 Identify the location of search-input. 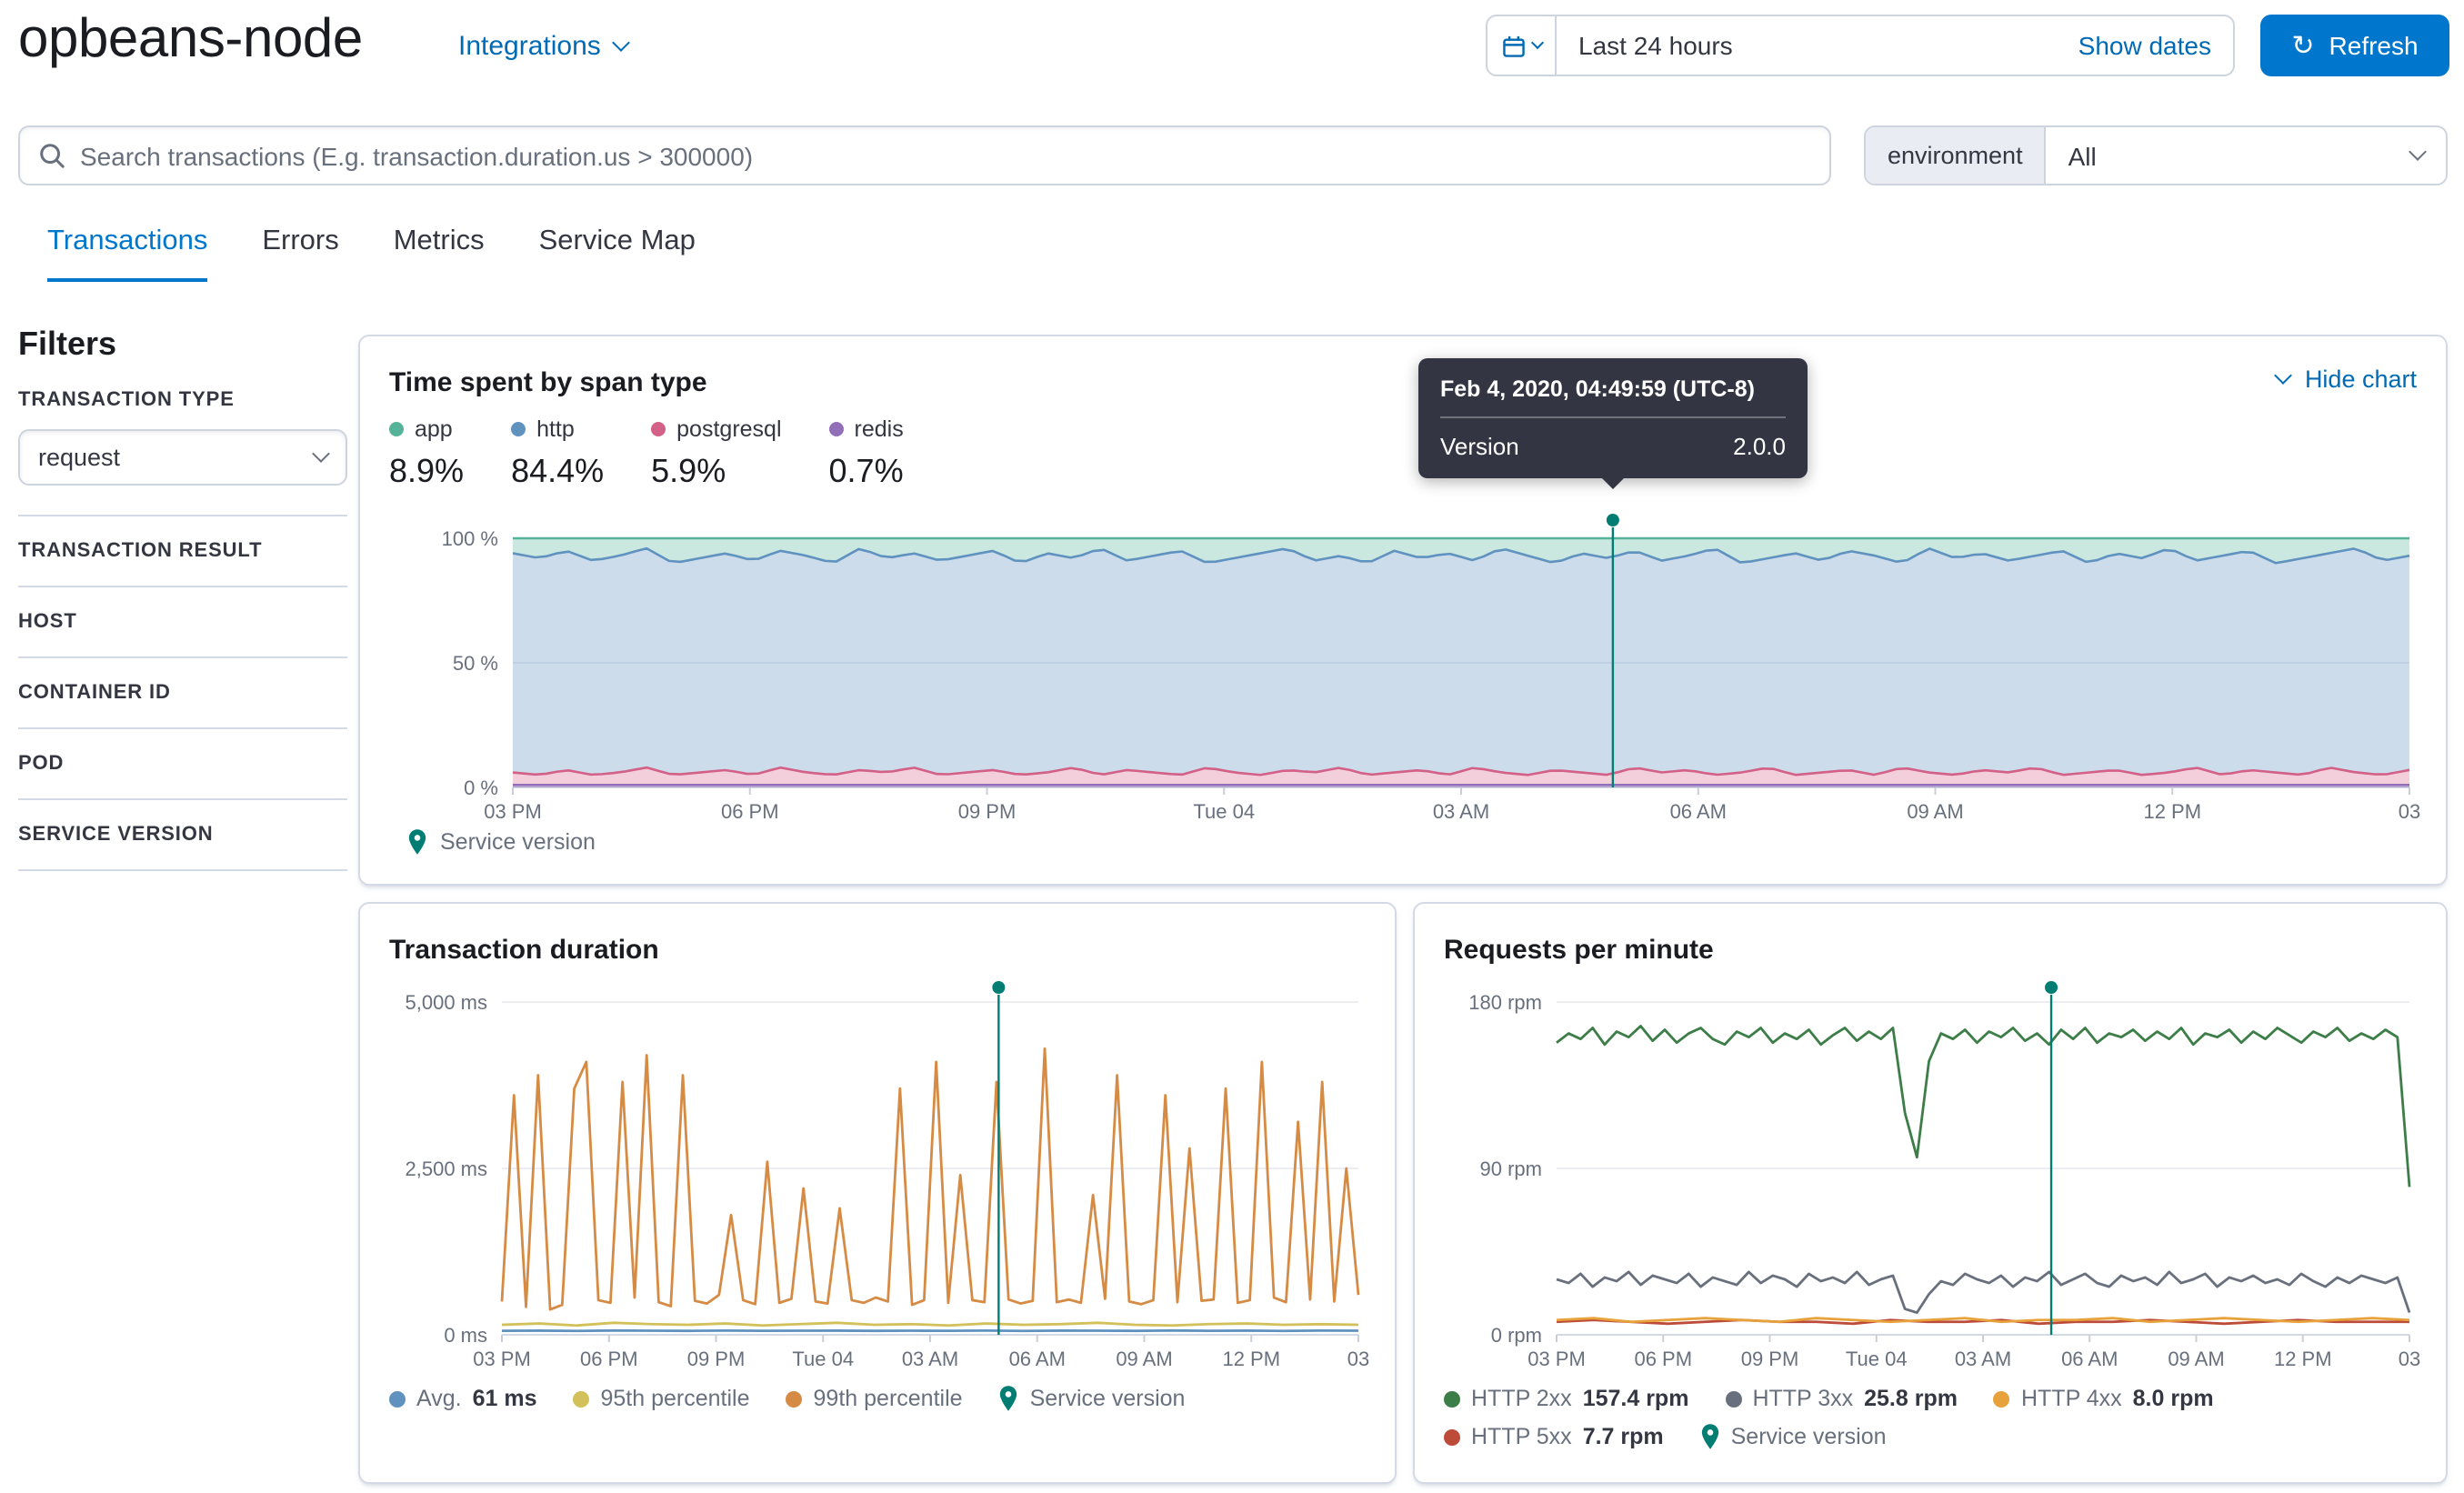
(946, 155).